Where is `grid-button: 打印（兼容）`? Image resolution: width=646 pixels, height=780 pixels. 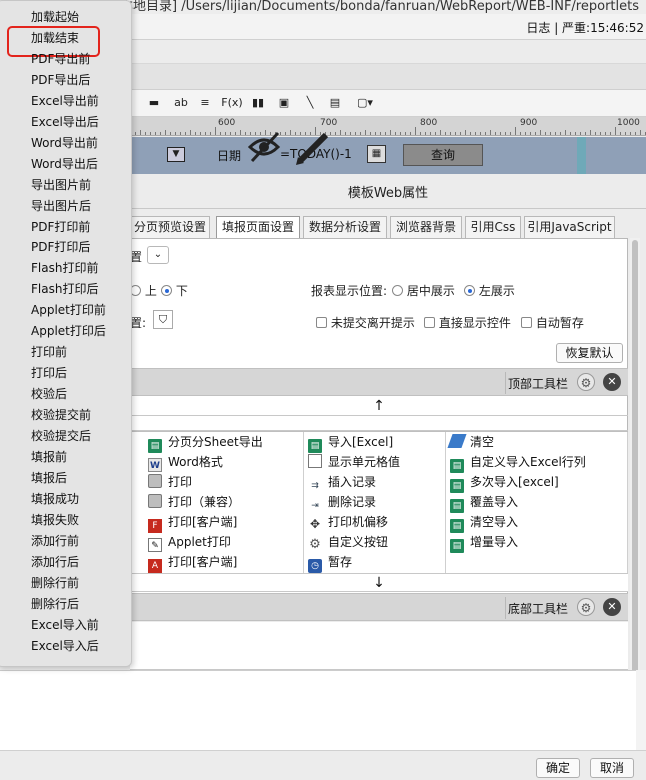
grid-button: 打印（兼容） is located at coordinates (194, 502).